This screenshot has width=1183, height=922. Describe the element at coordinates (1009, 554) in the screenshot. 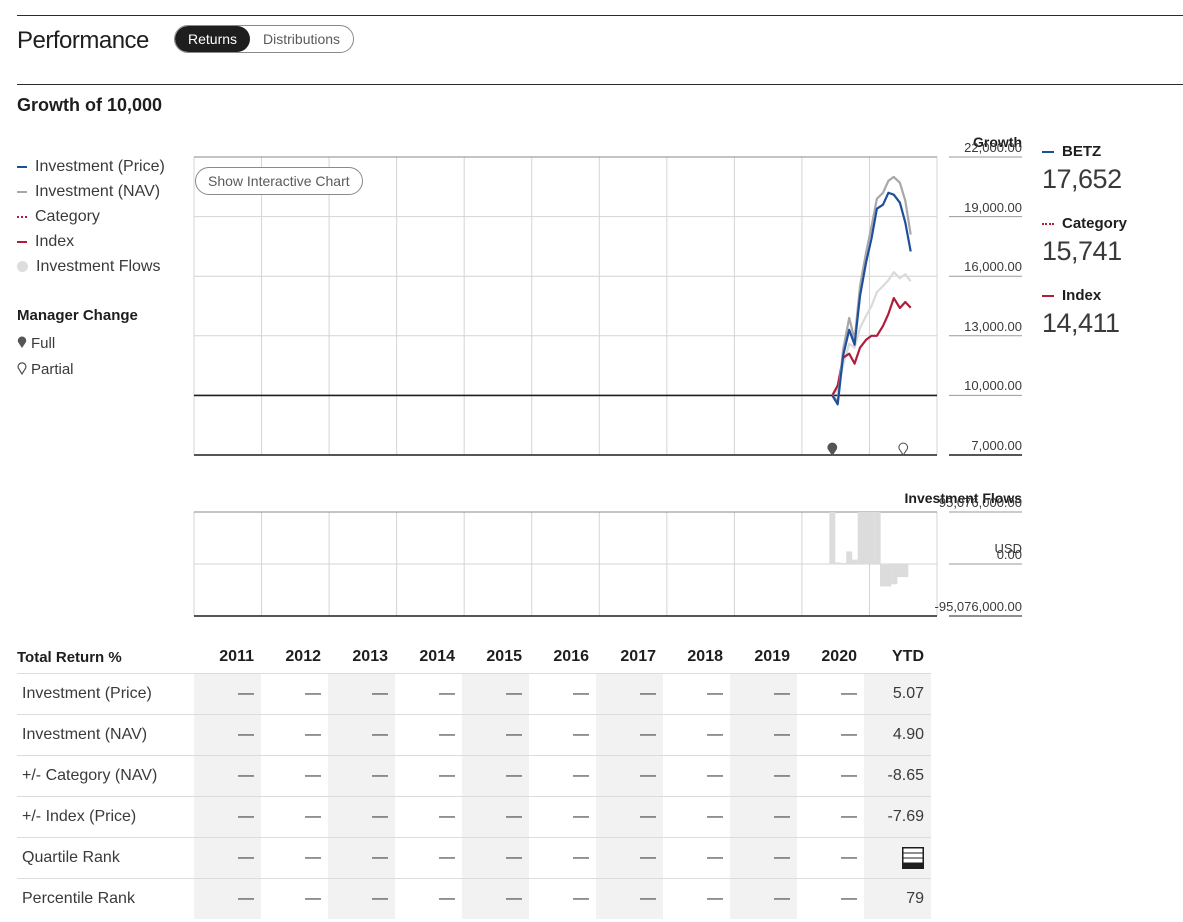

I see `y-tick-label: 0.00` at that location.